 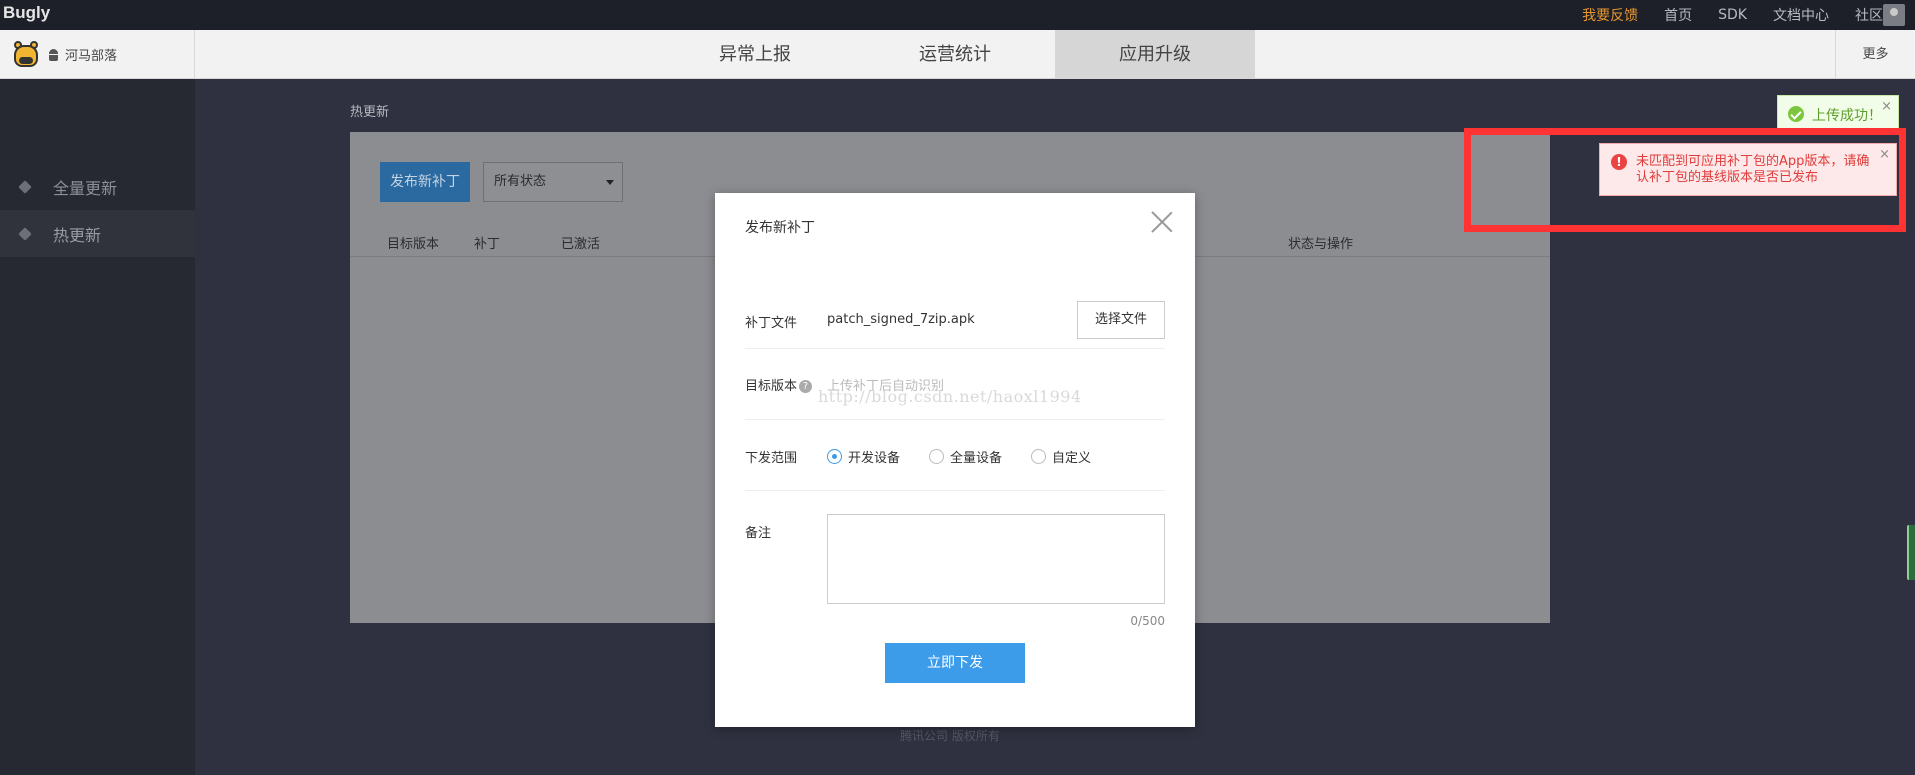 I want to click on remark-row: 备注 0/500, so click(x=955, y=574).